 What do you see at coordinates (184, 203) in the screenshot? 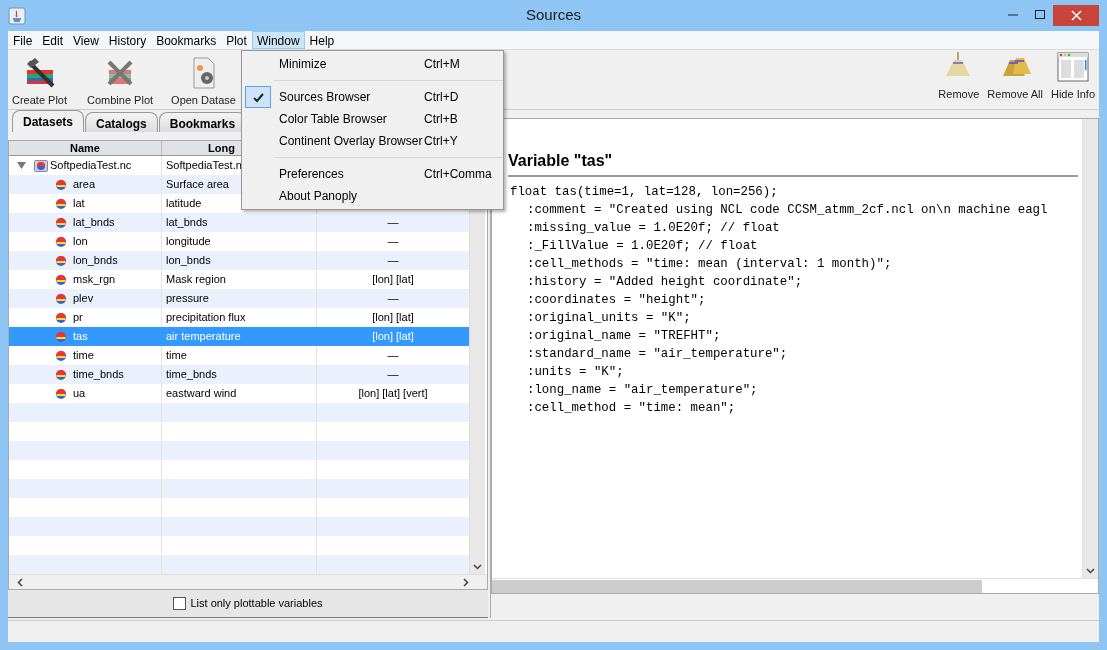
I see `table-cell: latitude` at bounding box center [184, 203].